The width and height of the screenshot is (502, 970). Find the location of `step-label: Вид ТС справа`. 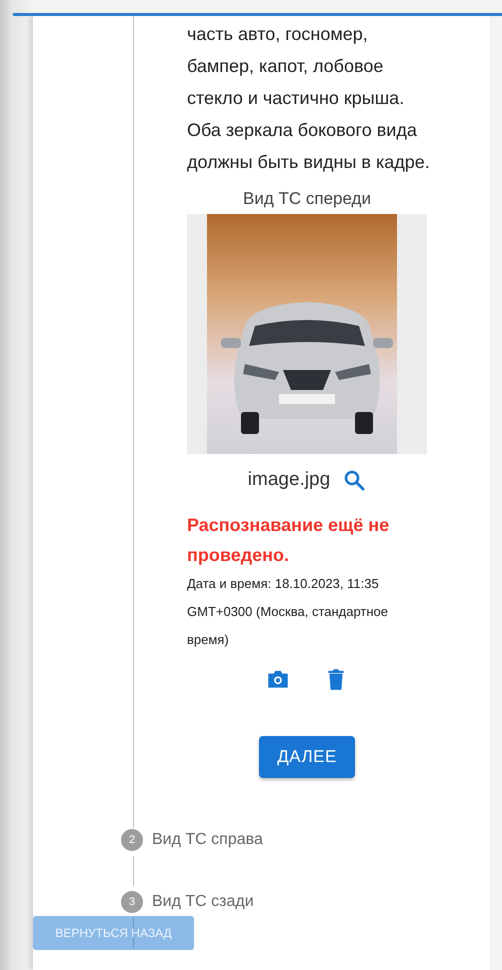

step-label: Вид ТС справа is located at coordinates (207, 840).